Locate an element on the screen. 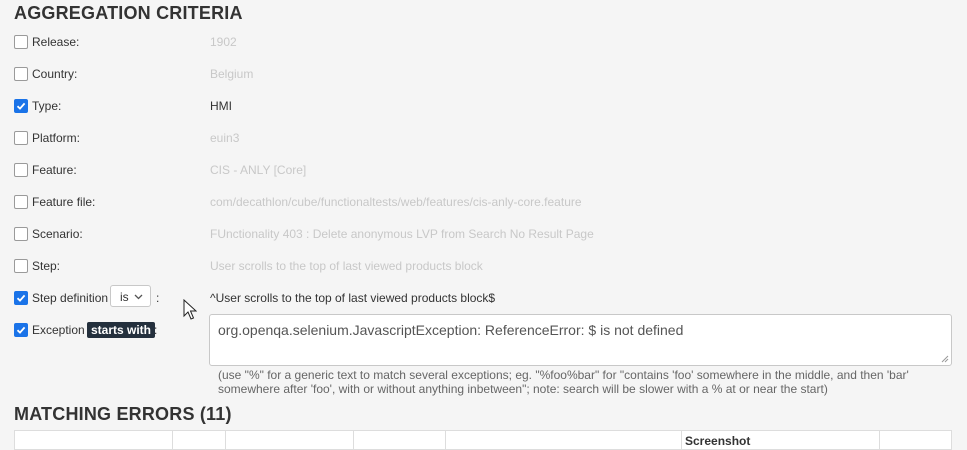  feature-label: Feature: is located at coordinates (54, 170).